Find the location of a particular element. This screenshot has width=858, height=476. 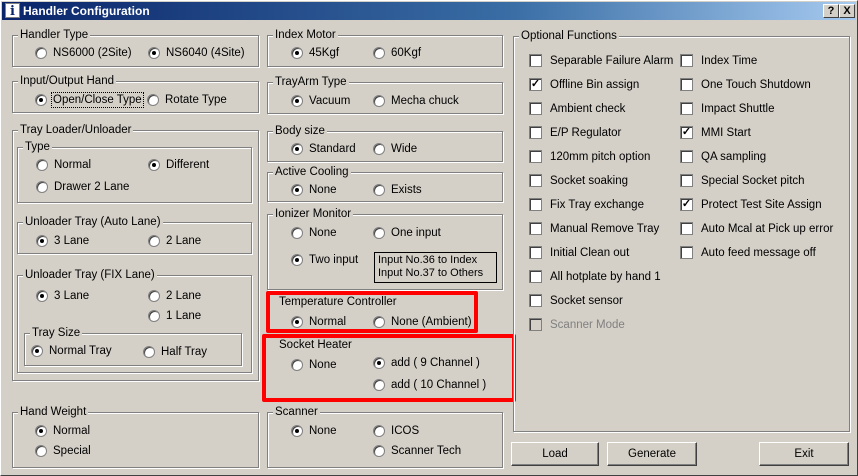

app-info-icon: i is located at coordinates (12, 11).